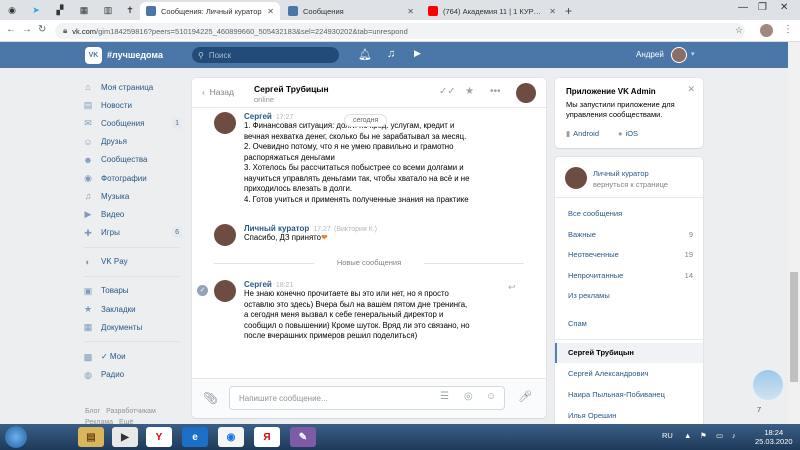 The width and height of the screenshot is (800, 450). I want to click on window-close-button: ✕, so click(784, 7).